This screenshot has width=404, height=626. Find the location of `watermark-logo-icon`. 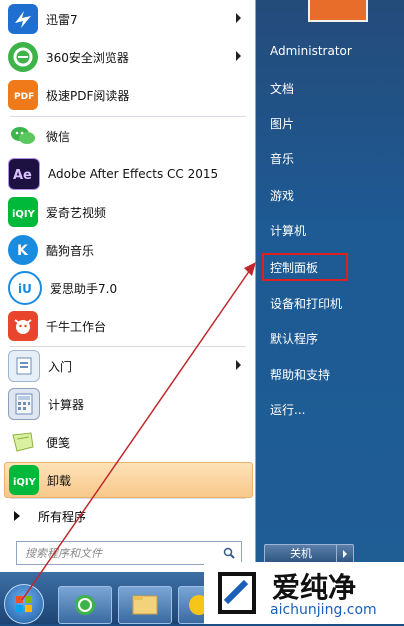

watermark-logo-icon is located at coordinates (237, 593).